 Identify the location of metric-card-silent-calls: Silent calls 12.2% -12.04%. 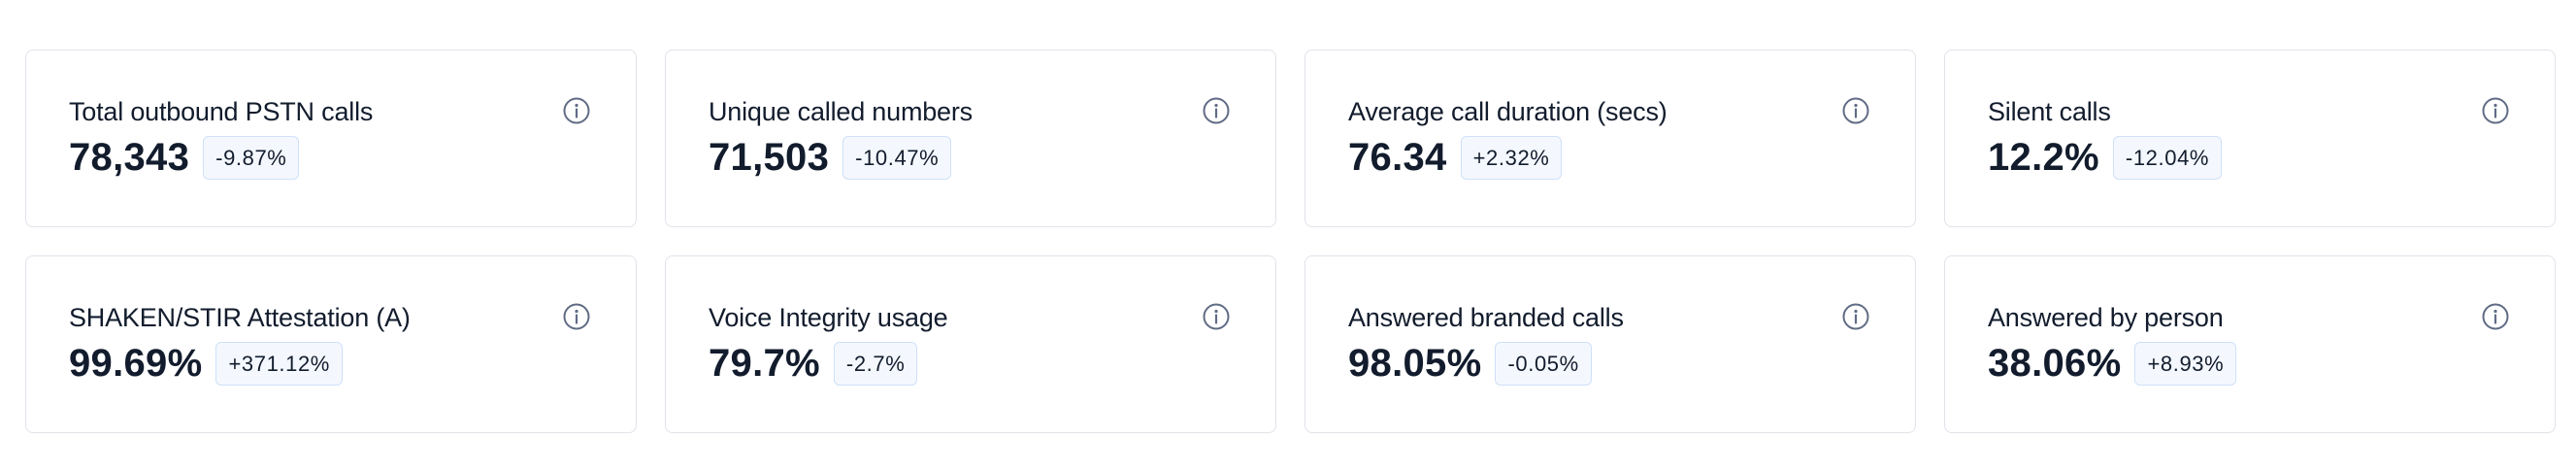
(2250, 138).